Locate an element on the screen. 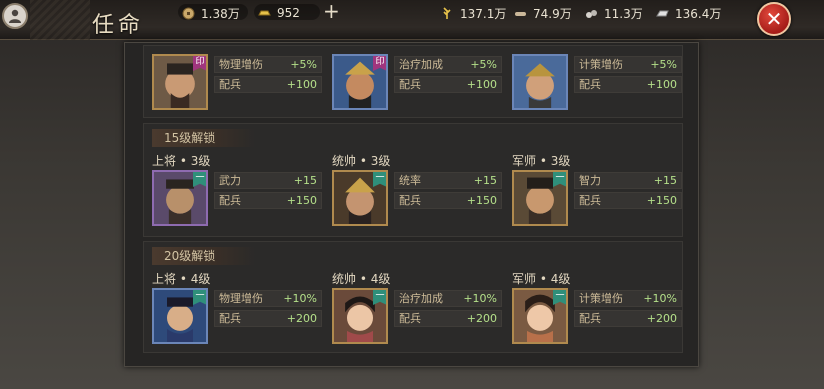  slot-title: 上将 • 4级 is located at coordinates (181, 279).